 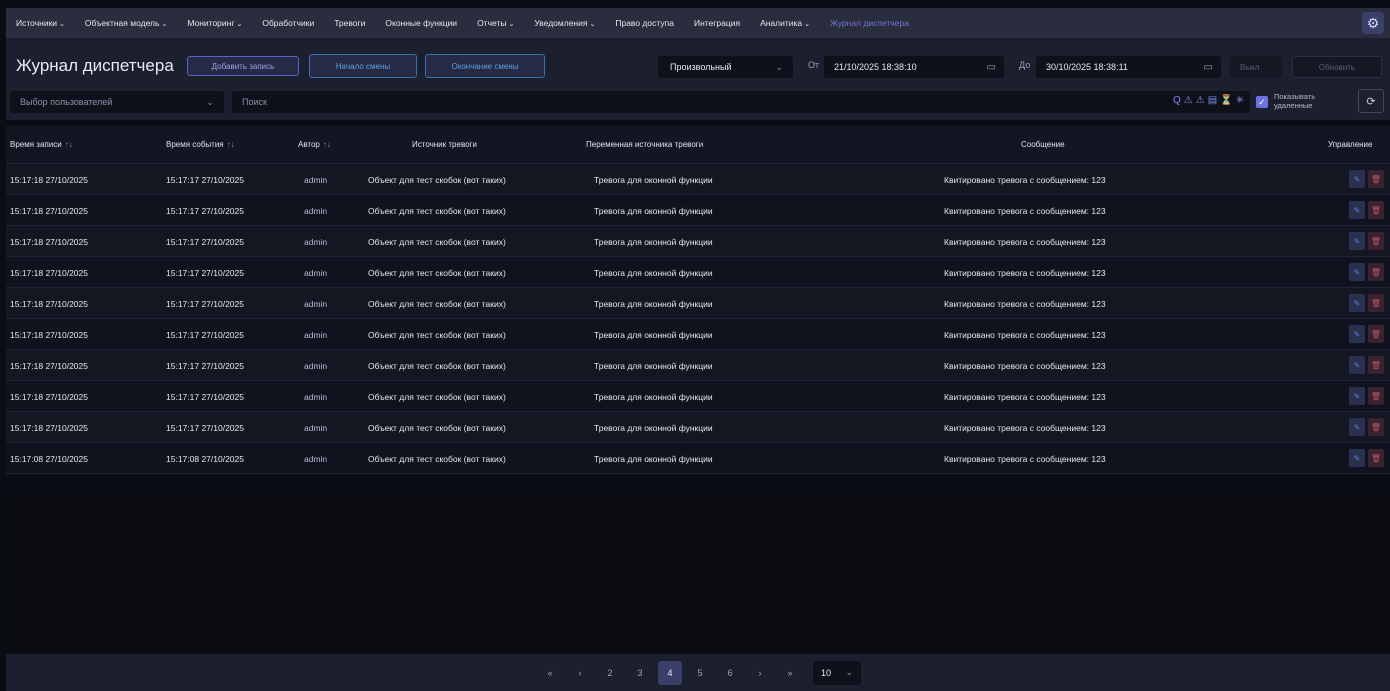 I want to click on nav-item: Отчеты ⌄, so click(x=495, y=23).